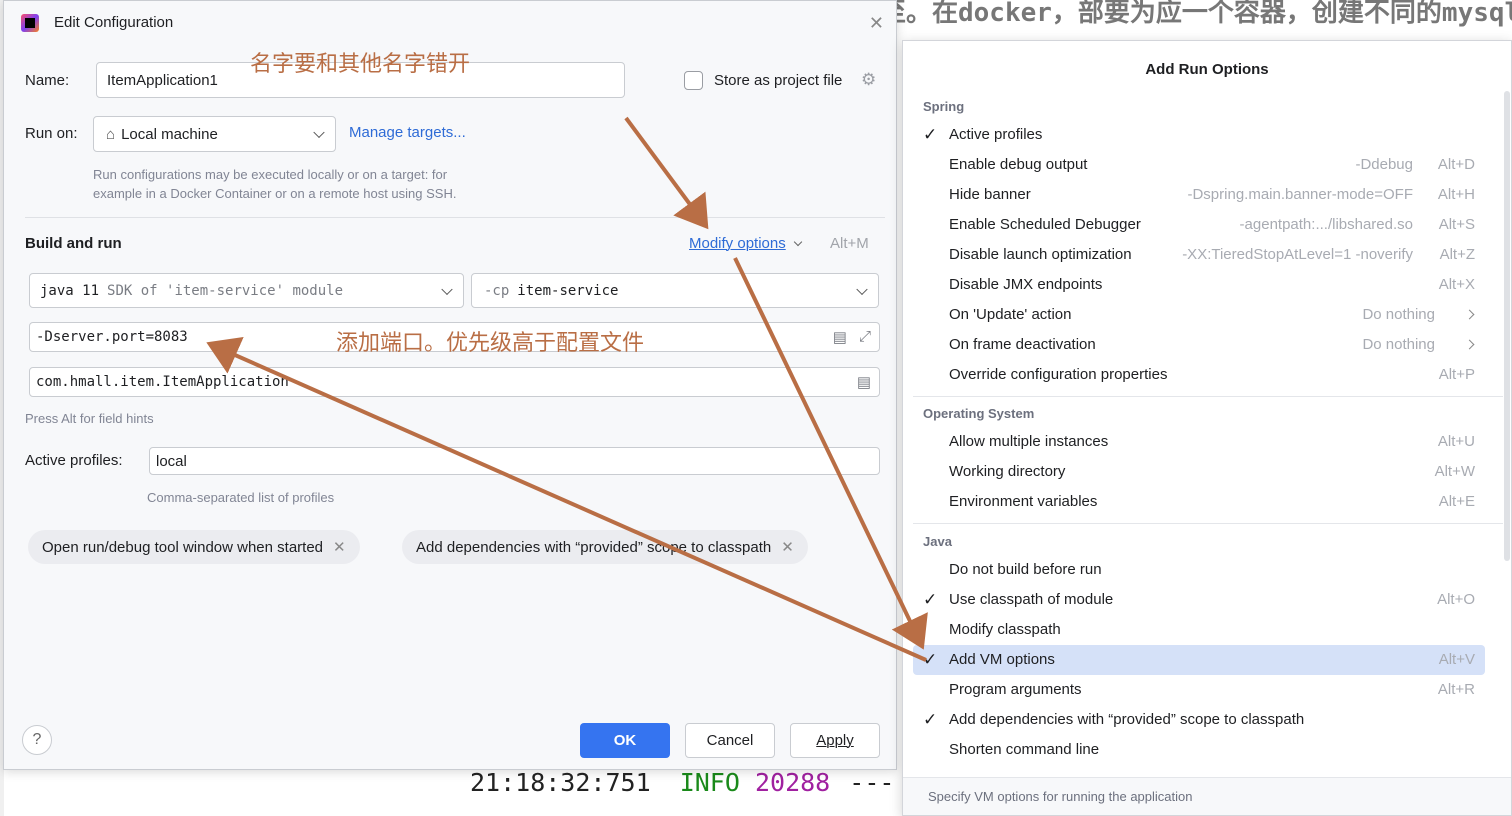 The height and width of the screenshot is (816, 1512). Describe the element at coordinates (1456, 164) in the screenshot. I see `option-shortcut: Alt+D` at that location.